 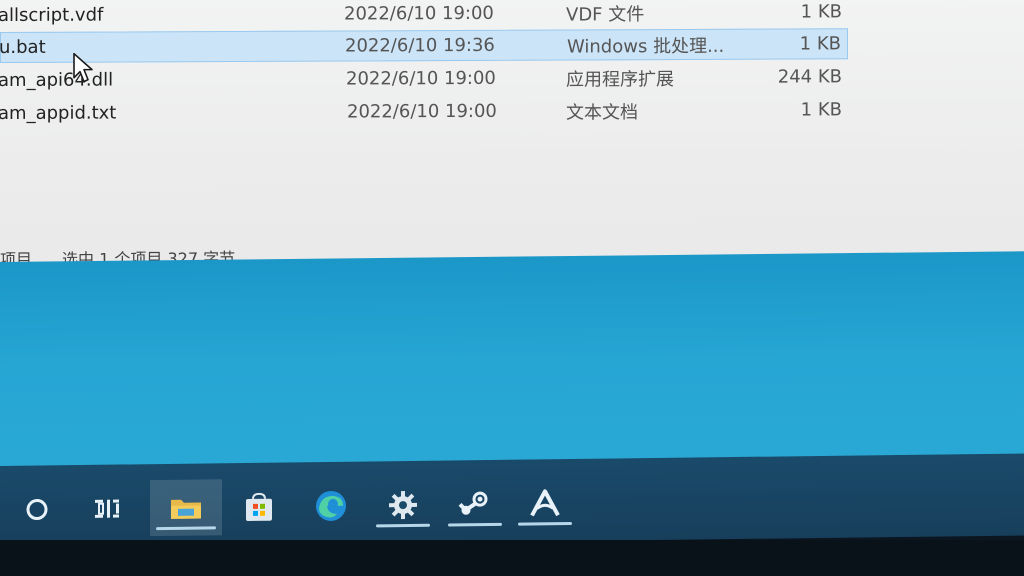 I want to click on taskbar-file-explorer-button, so click(x=186, y=508).